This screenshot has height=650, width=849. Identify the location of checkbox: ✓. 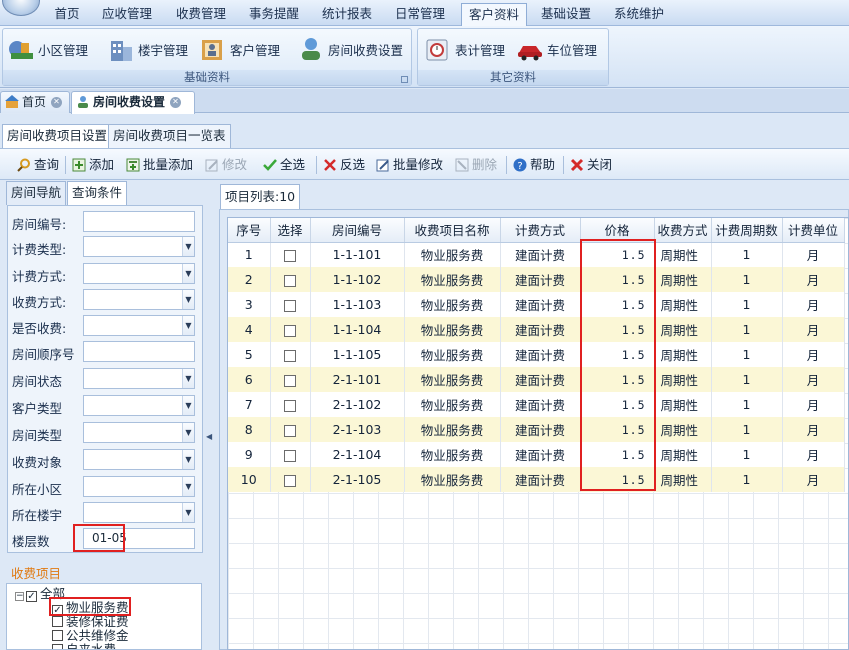
(31, 596).